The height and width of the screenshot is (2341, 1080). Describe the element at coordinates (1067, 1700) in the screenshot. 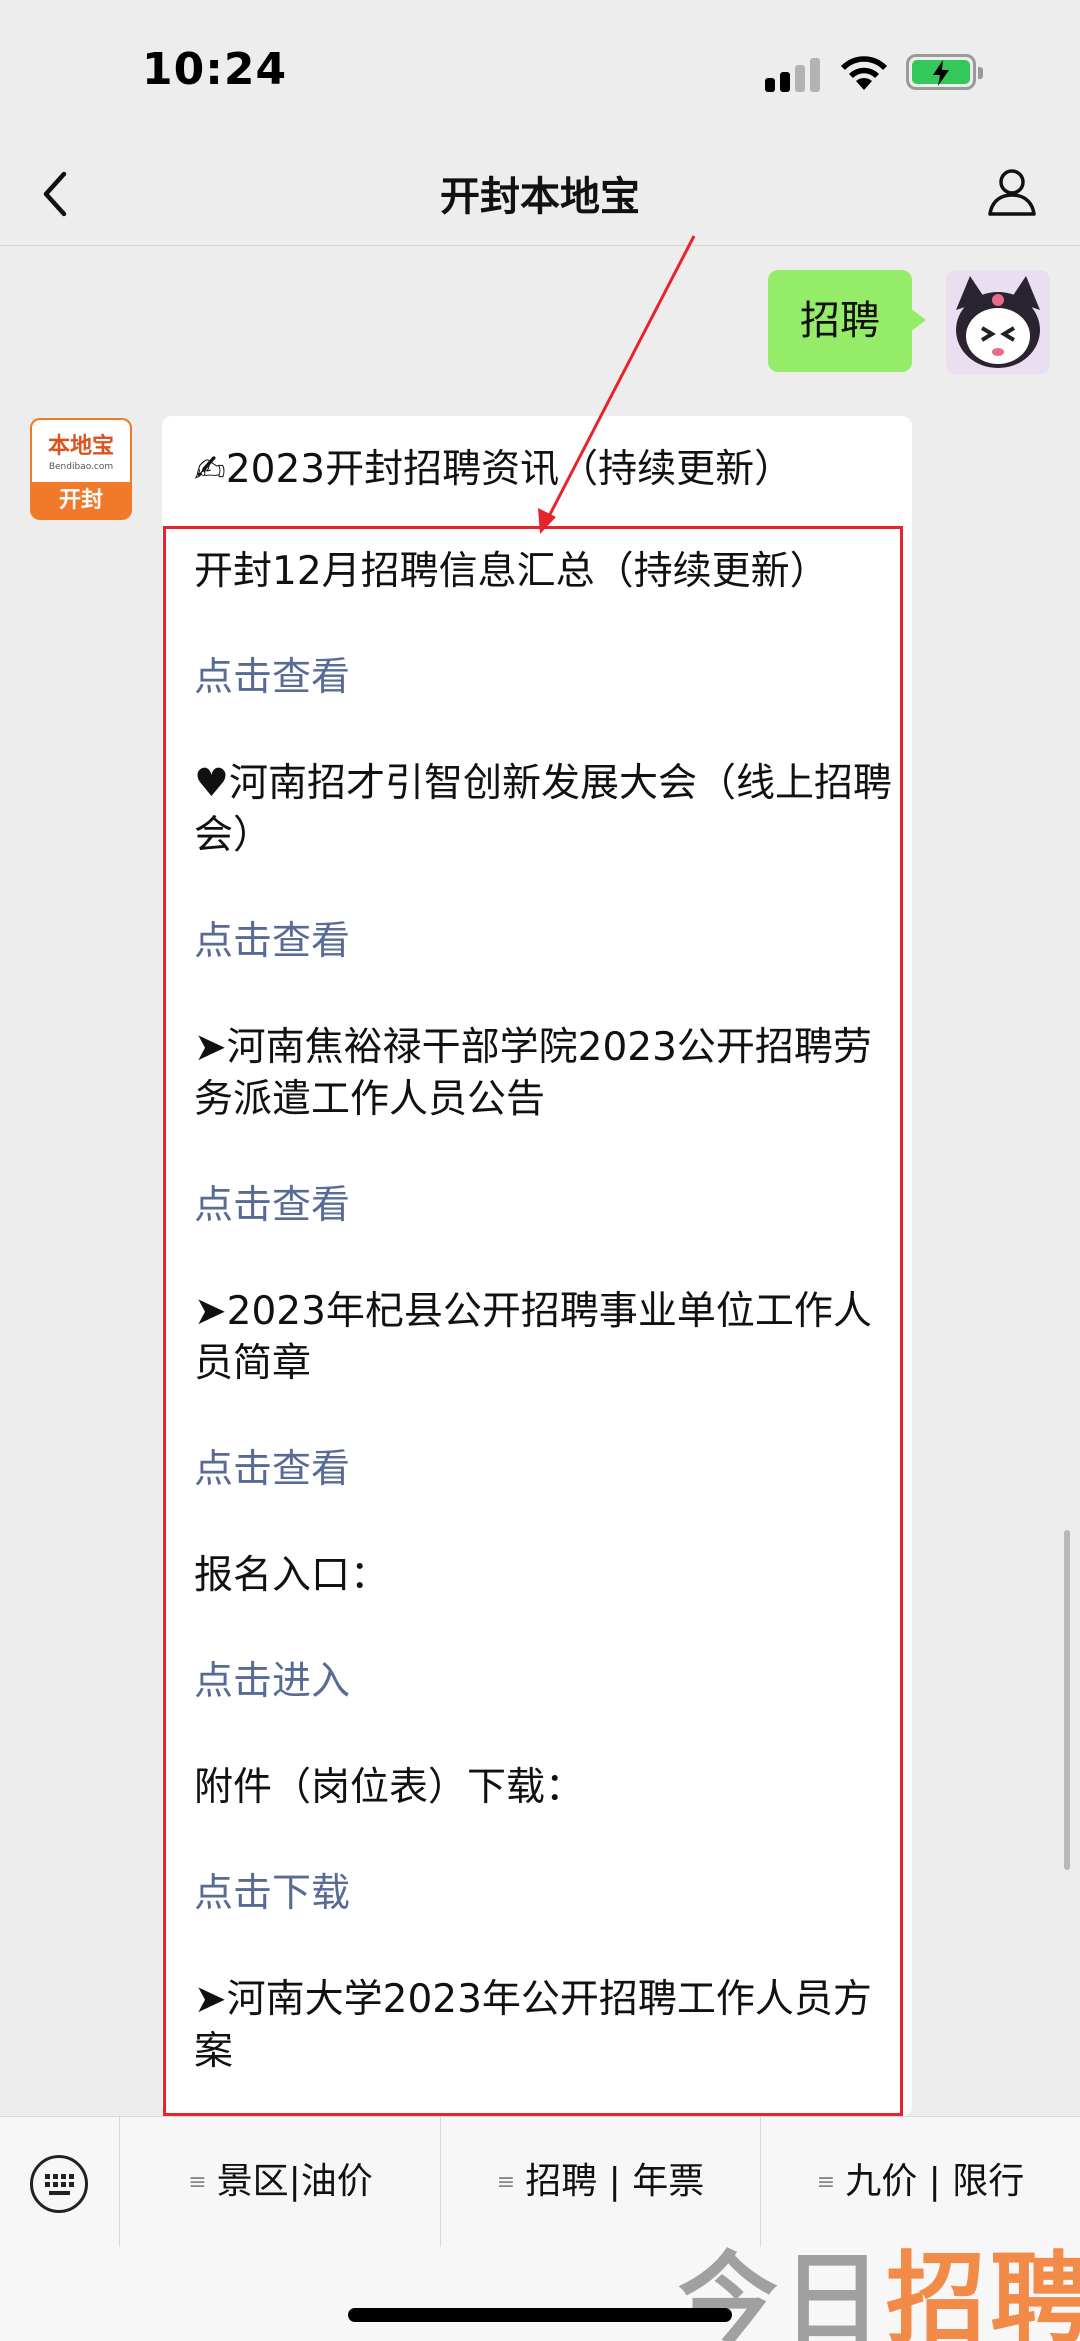

I see `scrollbar` at that location.